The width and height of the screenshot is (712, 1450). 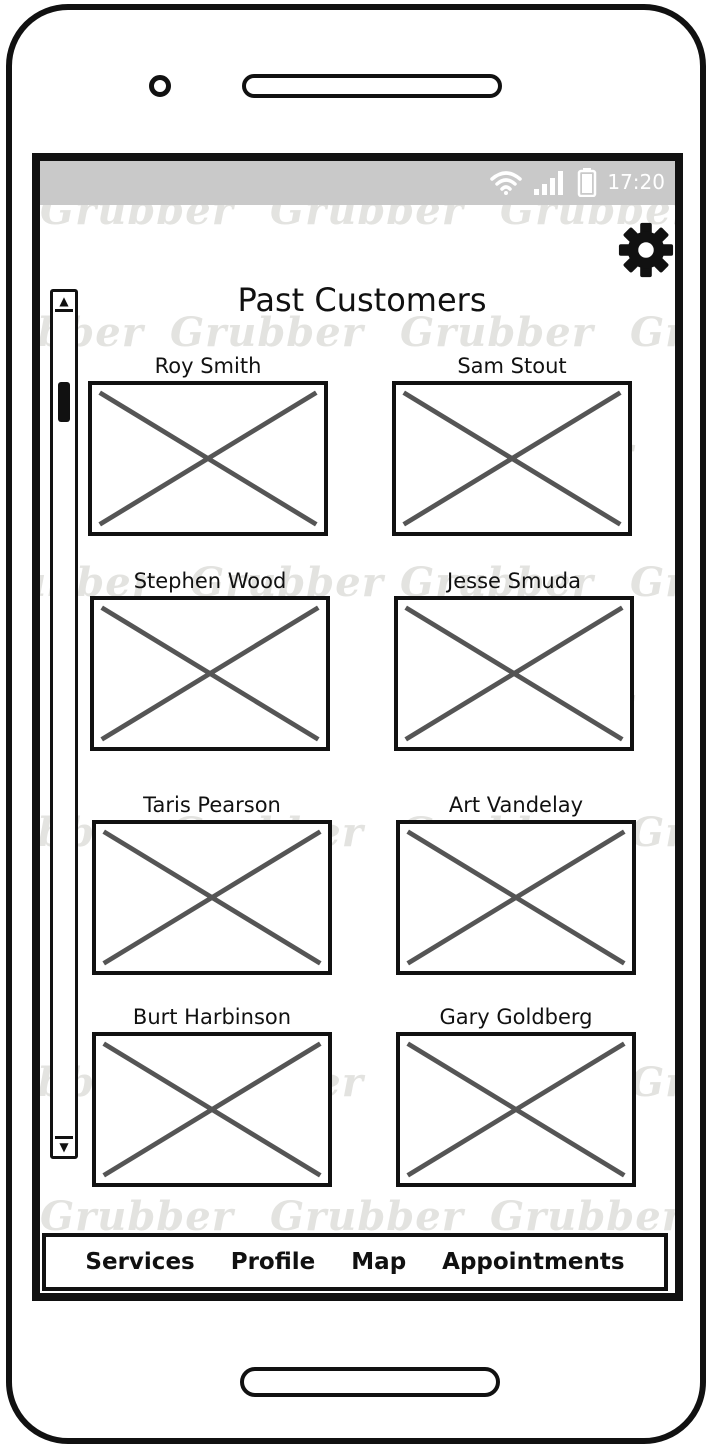 I want to click on nav-map: Map, so click(x=378, y=1262).